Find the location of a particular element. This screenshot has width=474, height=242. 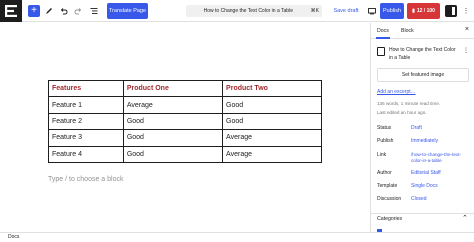

last-edited-text: Last edited an hour ago. is located at coordinates (402, 112).